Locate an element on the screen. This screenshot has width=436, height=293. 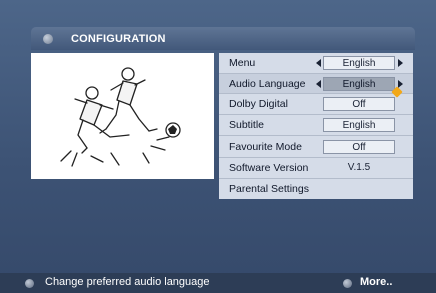
parental-settings-row: Parental Settings is located at coordinates (316, 189).